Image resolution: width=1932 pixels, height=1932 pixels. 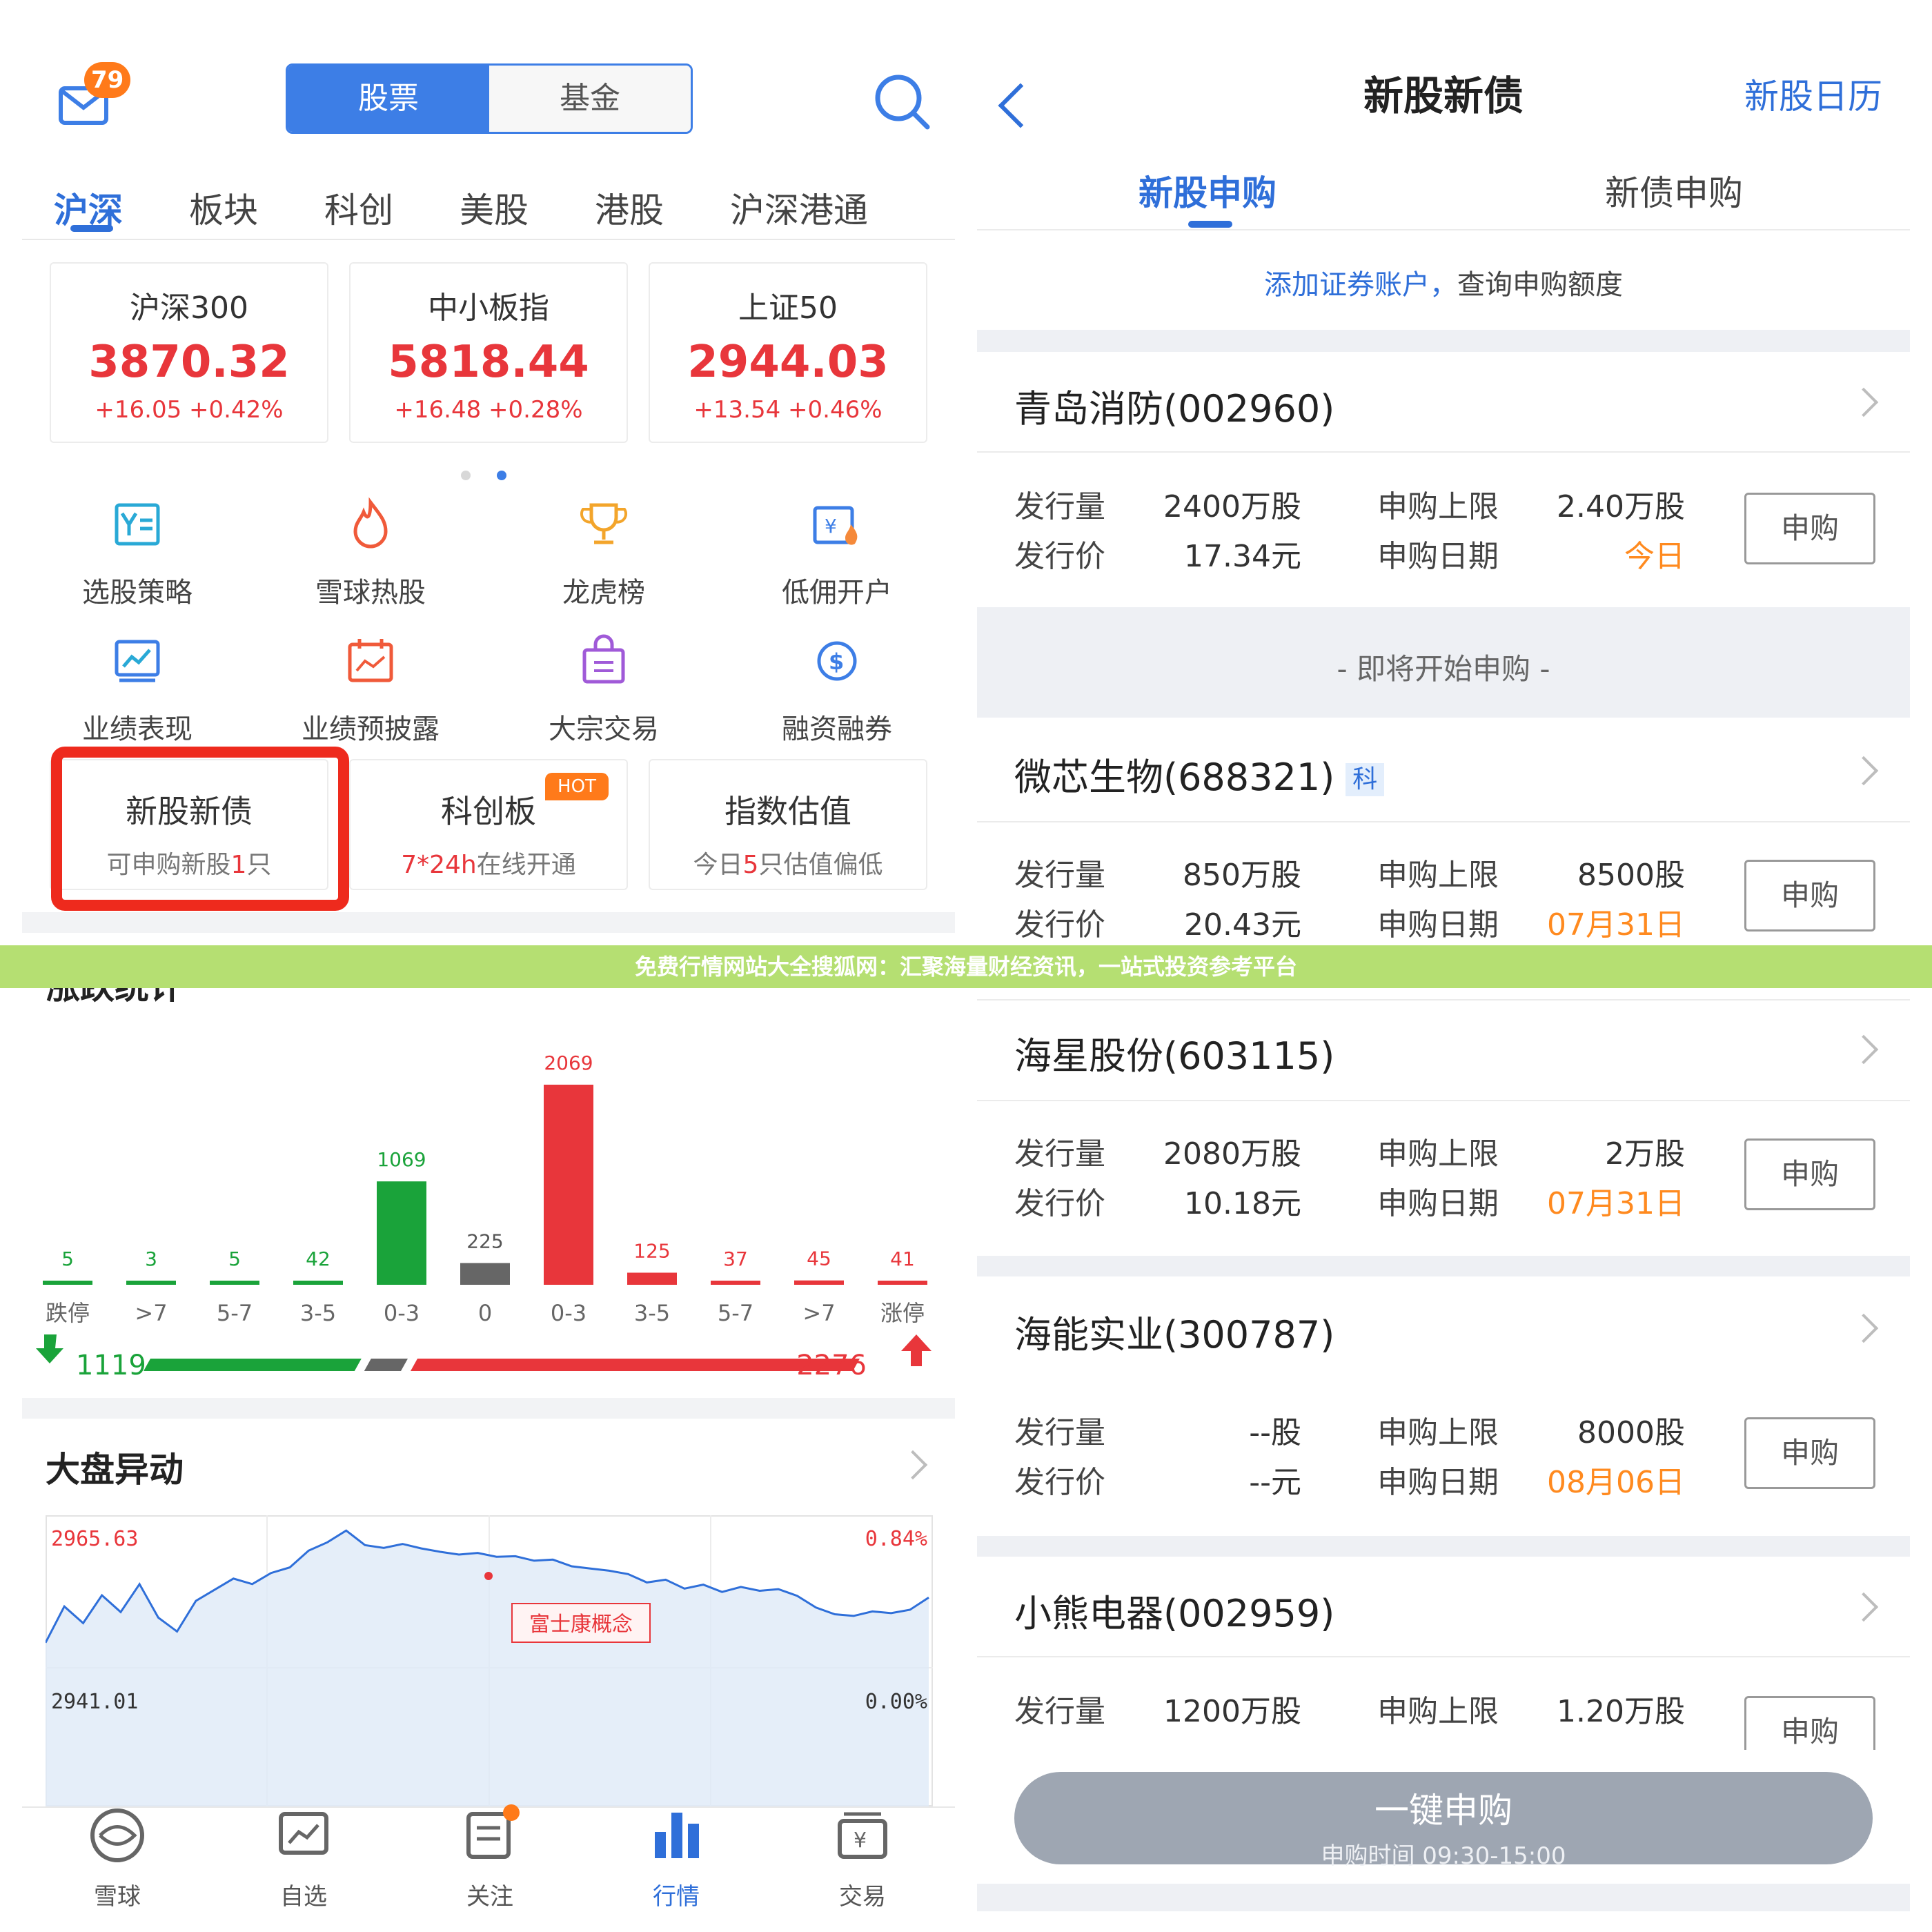 I want to click on index-card-hs300: 沪深300 3870.32 +16.05 +0.42%, so click(x=189, y=352).